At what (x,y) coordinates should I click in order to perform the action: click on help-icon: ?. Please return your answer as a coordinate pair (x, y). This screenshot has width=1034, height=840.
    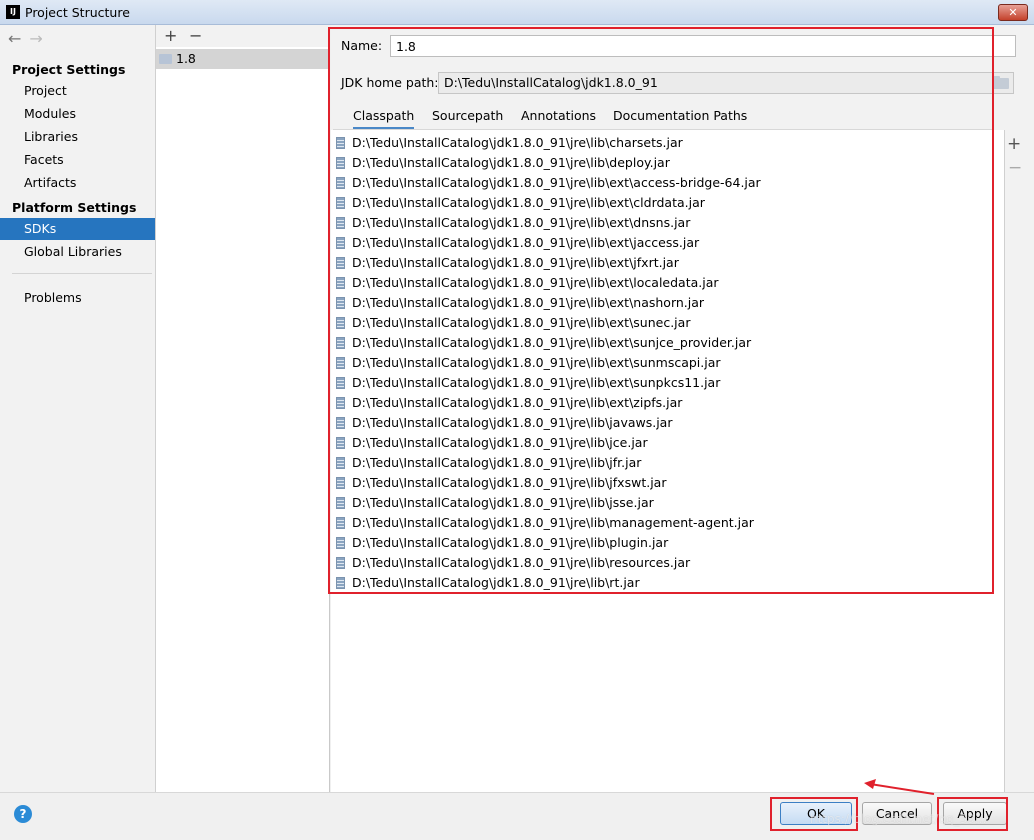
    Looking at the image, I should click on (23, 814).